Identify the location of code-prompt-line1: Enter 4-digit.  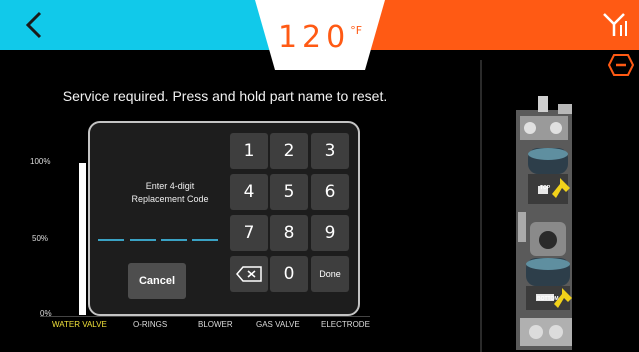
(170, 186).